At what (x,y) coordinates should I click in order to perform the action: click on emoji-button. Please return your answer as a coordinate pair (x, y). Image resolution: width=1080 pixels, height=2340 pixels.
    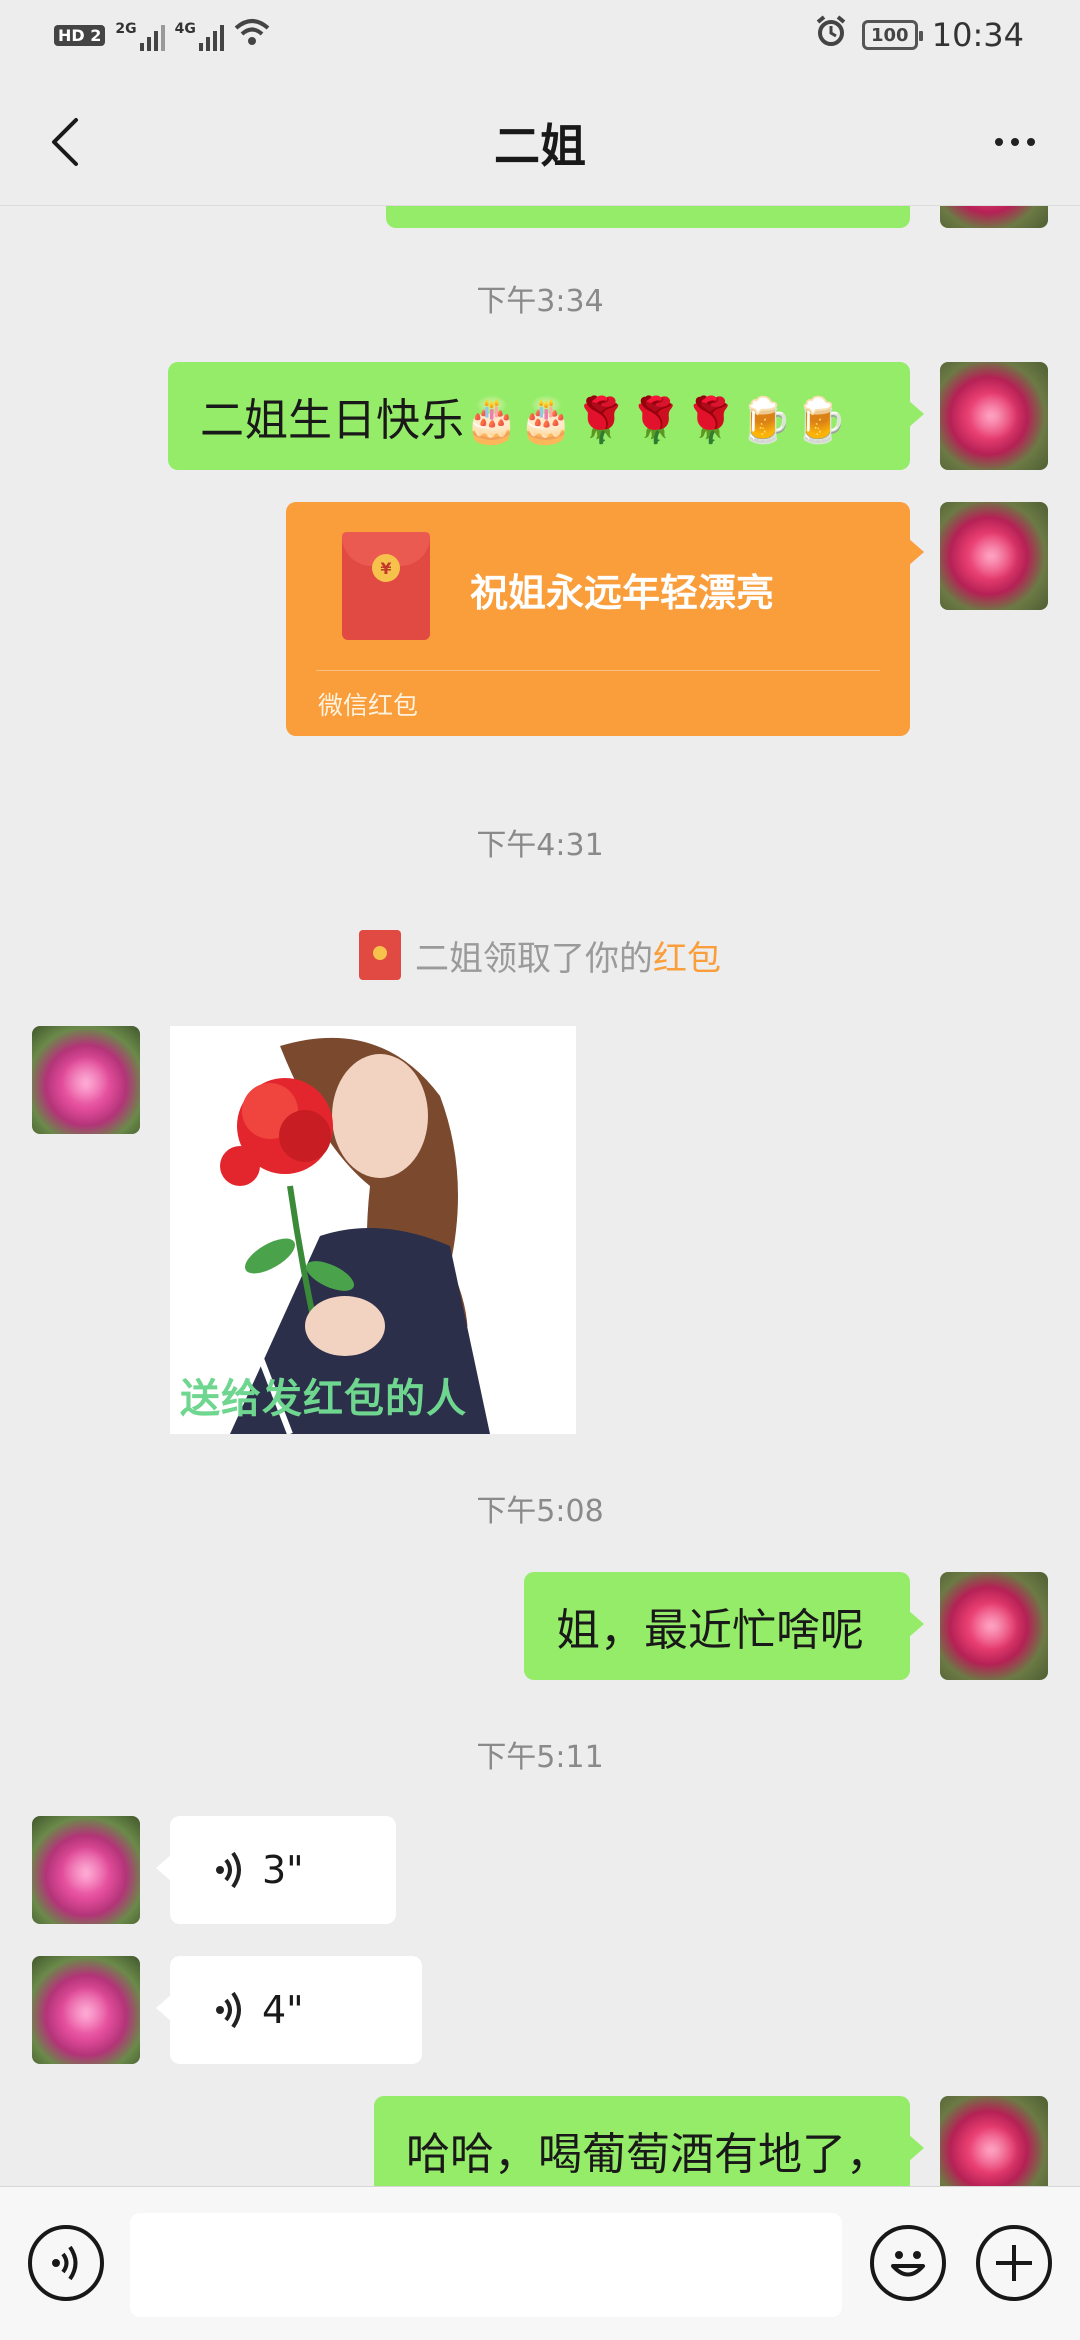
    Looking at the image, I should click on (908, 2263).